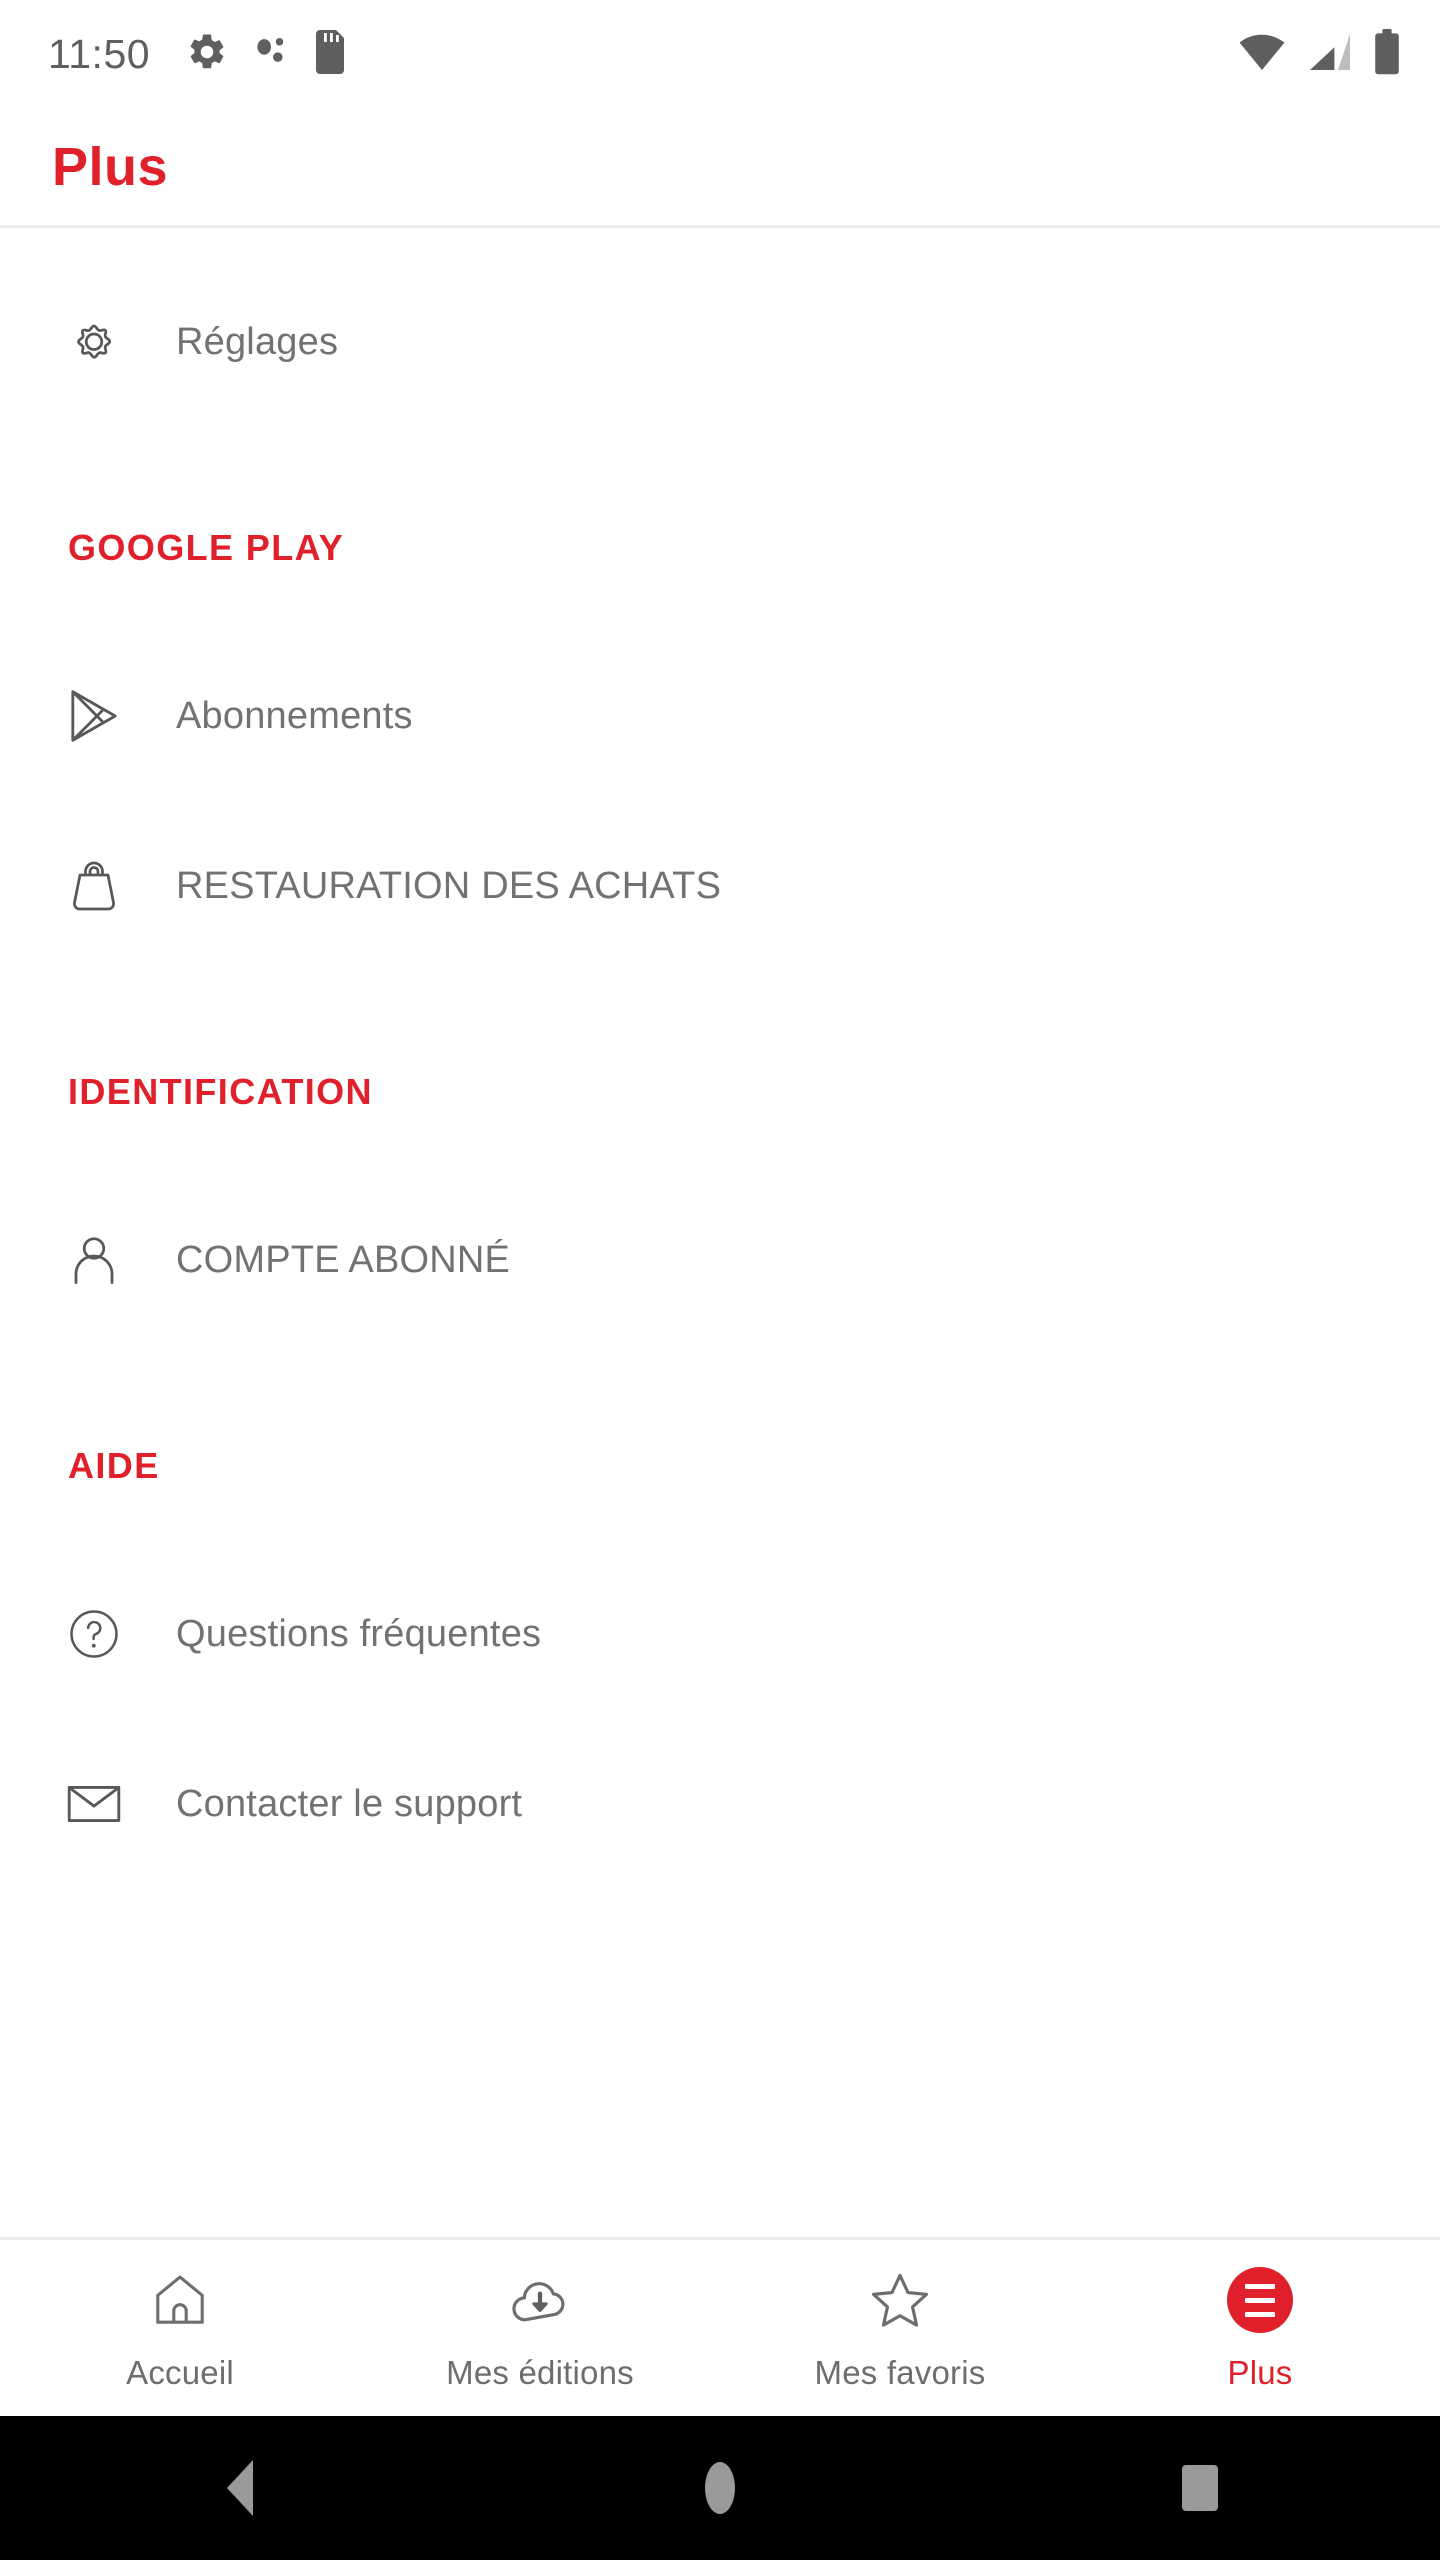  Describe the element at coordinates (720, 342) in the screenshot. I see `list-item-reglages: Réglages` at that location.